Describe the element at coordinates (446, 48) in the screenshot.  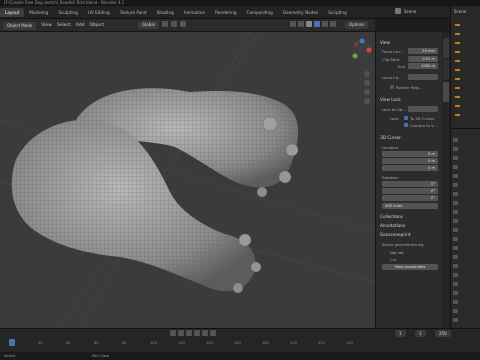
I see `tab-item` at that location.